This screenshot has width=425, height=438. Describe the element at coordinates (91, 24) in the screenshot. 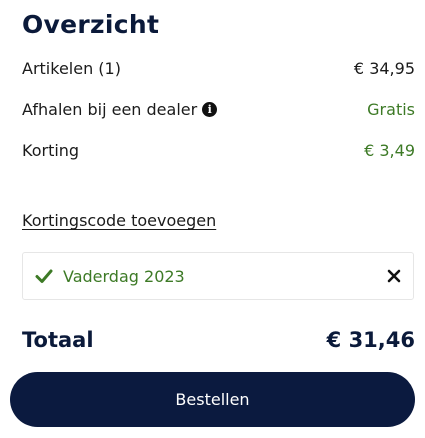

I see `summary-title: Overzicht` at that location.